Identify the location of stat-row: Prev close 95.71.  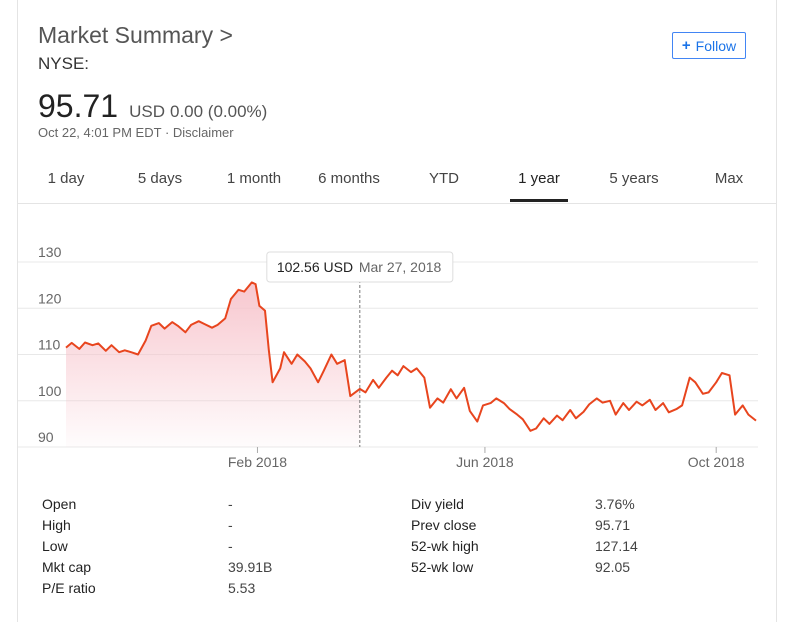
(520, 527).